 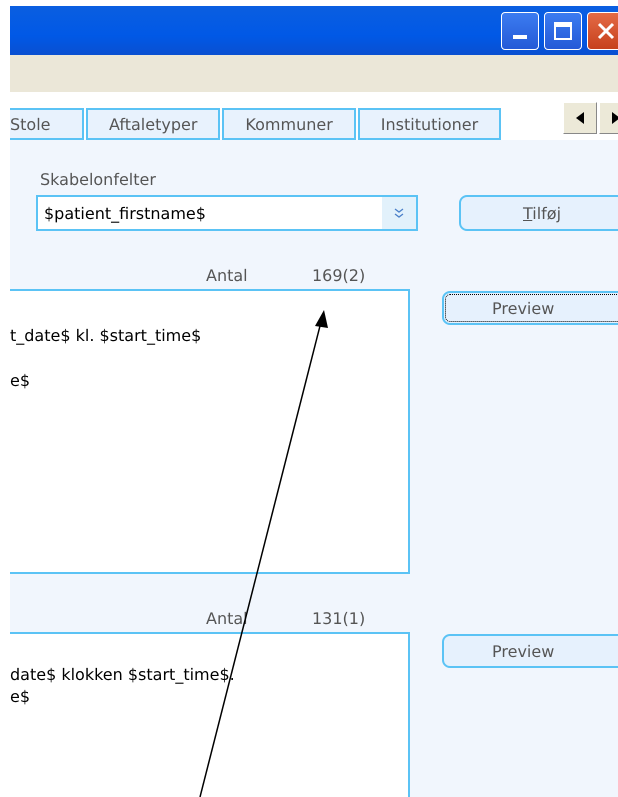 What do you see at coordinates (227, 275) in the screenshot?
I see `count-label: Antal` at bounding box center [227, 275].